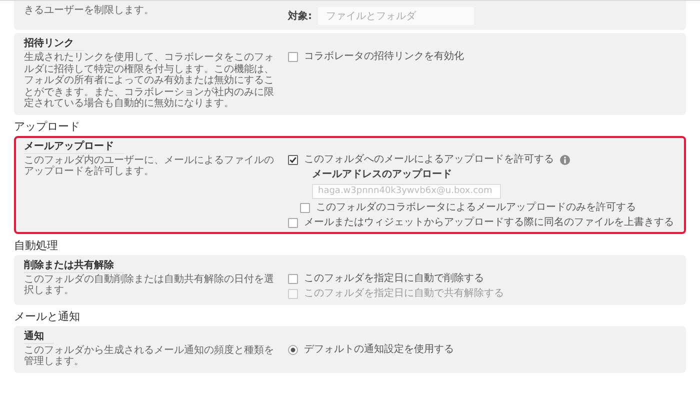 This screenshot has height=400, width=700. Describe the element at coordinates (404, 294) in the screenshot. I see `option-label: このフォルダを指定日に自動で共有解除する` at that location.